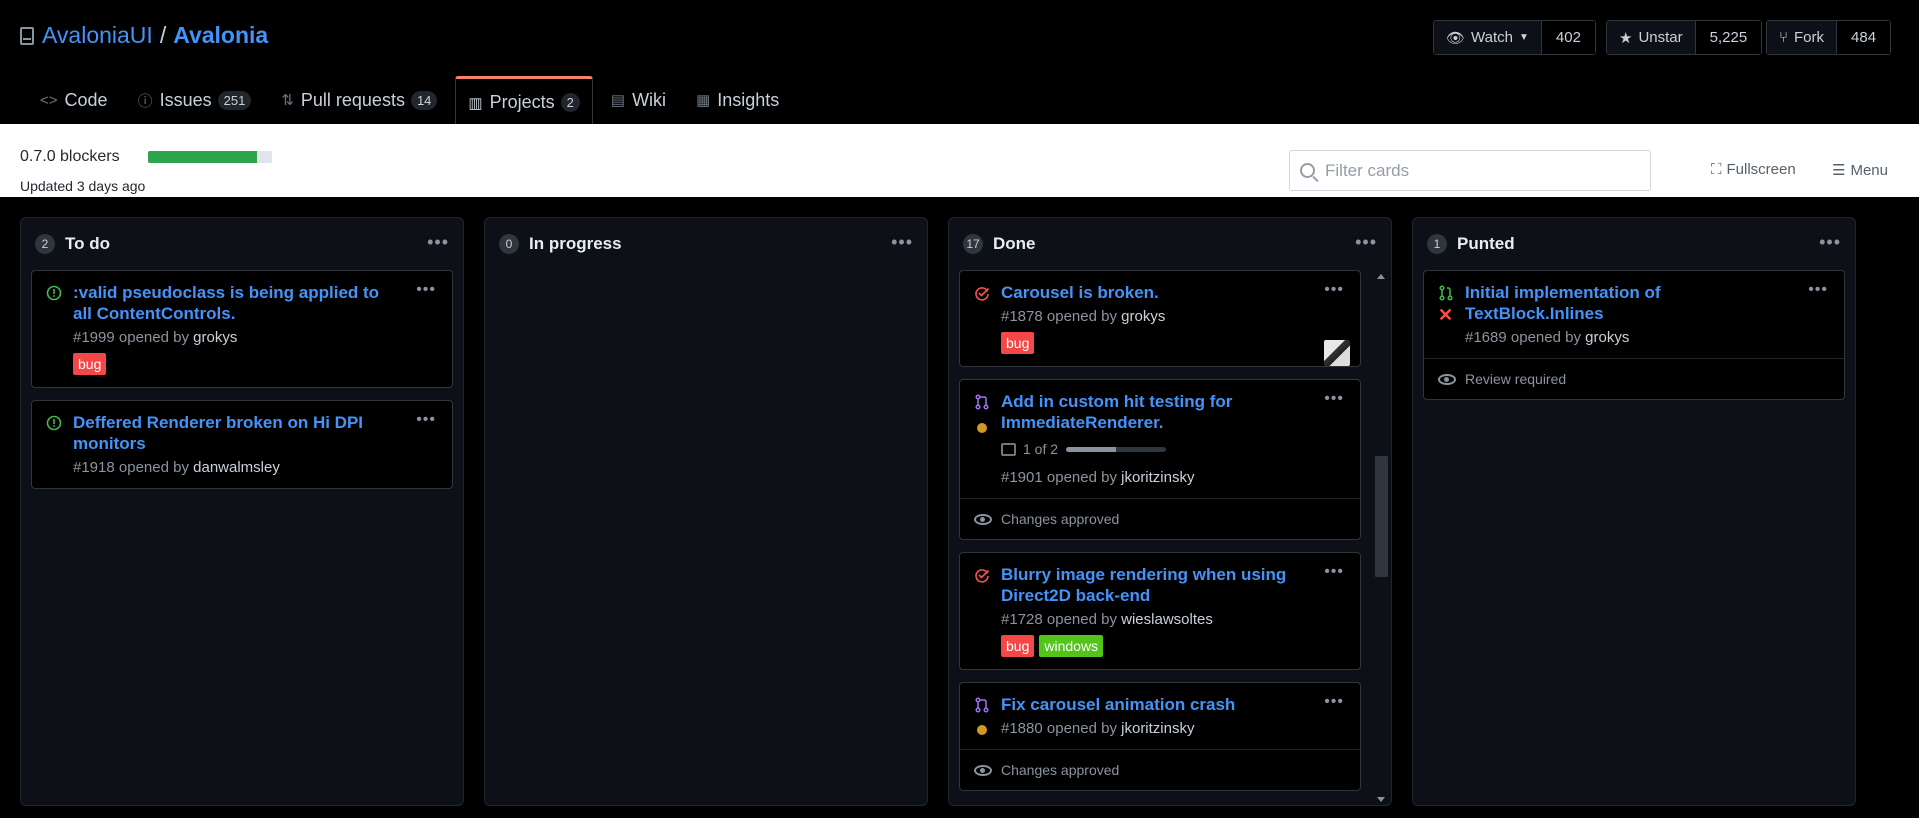 Image resolution: width=1919 pixels, height=818 pixels. I want to click on tab-pull-requests: ⇅ Pull requests 14, so click(359, 100).